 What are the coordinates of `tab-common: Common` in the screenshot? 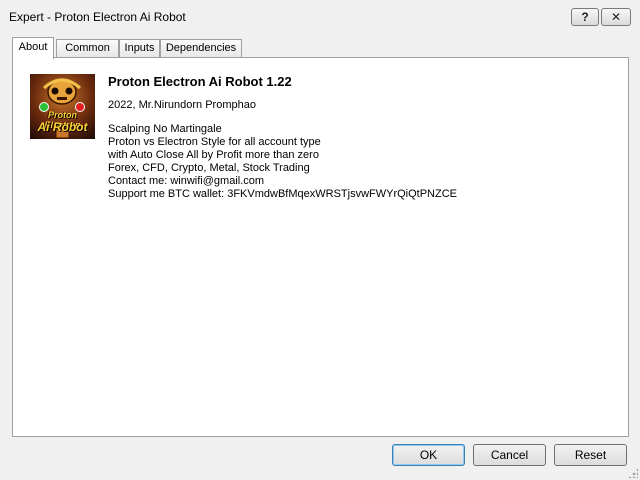 It's located at (87, 48).